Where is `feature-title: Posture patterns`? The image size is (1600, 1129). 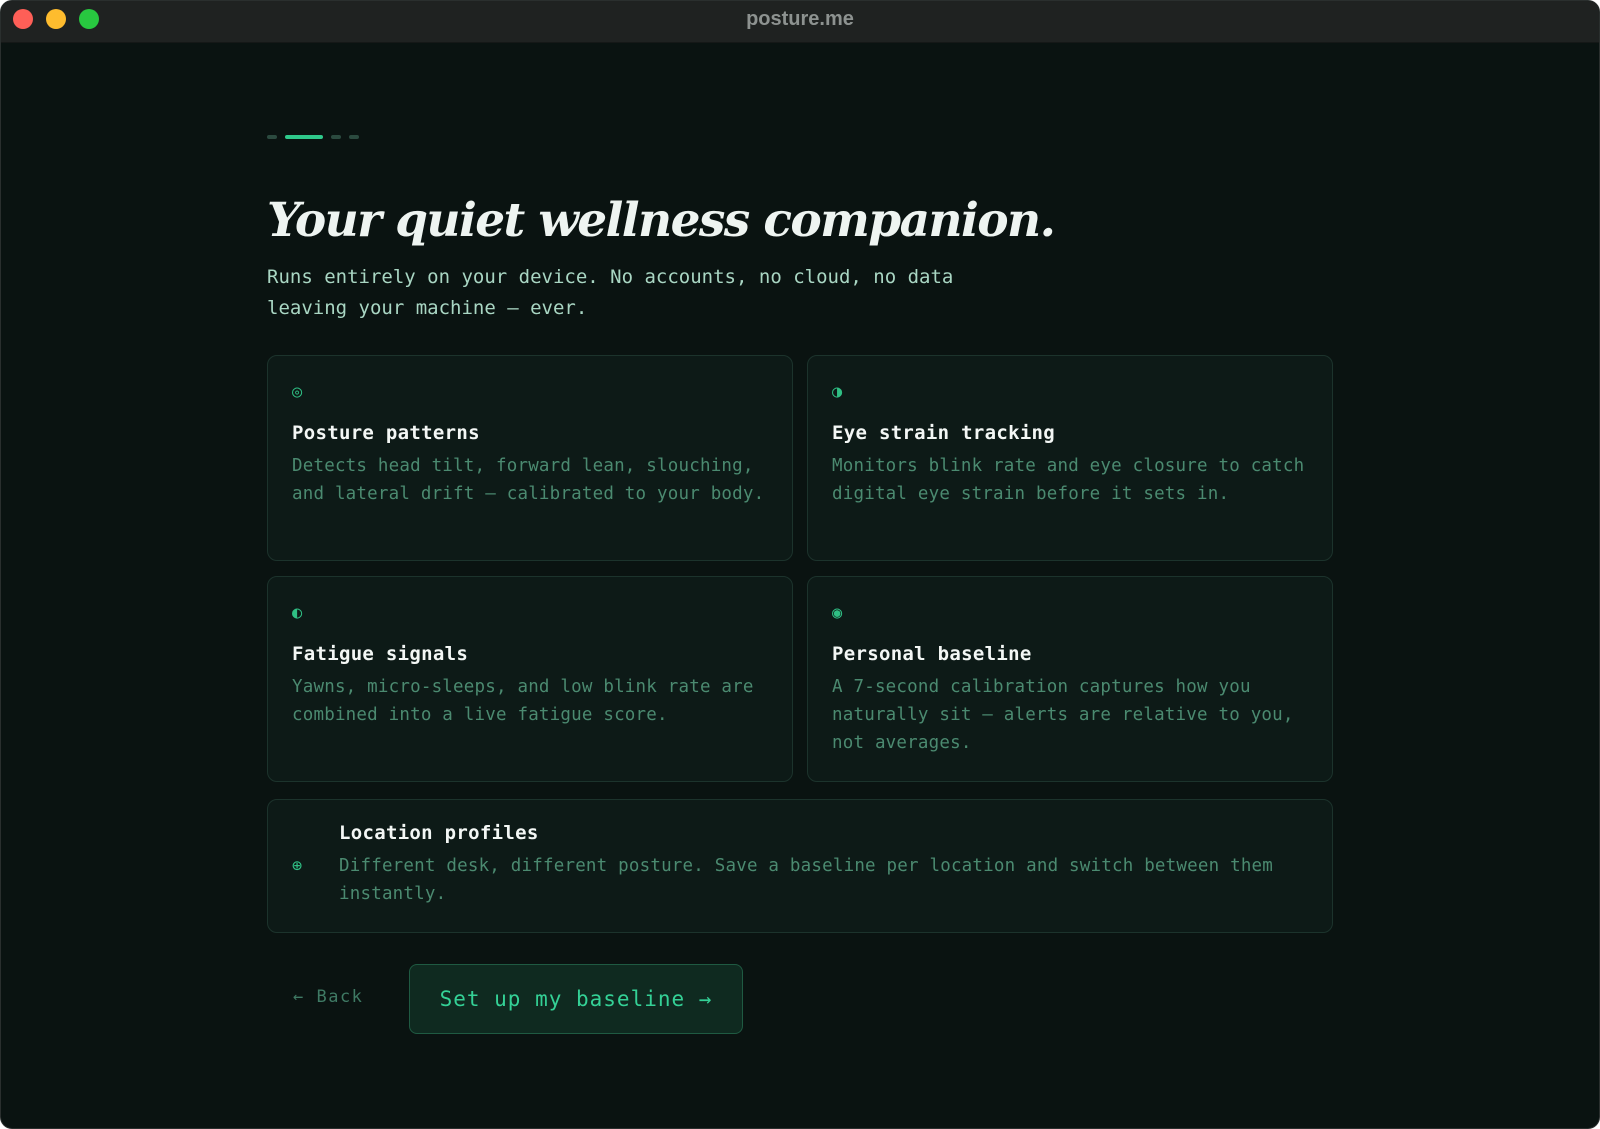 feature-title: Posture patterns is located at coordinates (386, 433).